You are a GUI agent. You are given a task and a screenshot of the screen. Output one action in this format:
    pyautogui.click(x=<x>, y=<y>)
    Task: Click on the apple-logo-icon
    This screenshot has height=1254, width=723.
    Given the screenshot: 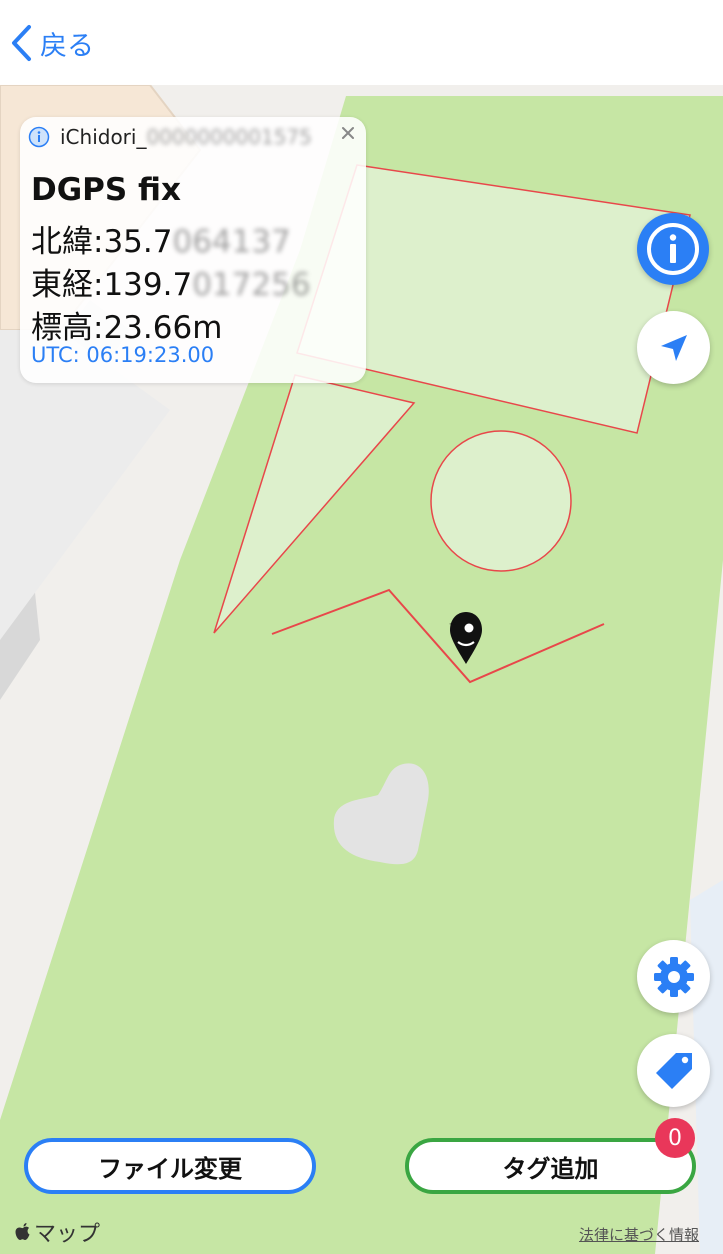 What is the action you would take?
    pyautogui.click(x=22, y=1231)
    